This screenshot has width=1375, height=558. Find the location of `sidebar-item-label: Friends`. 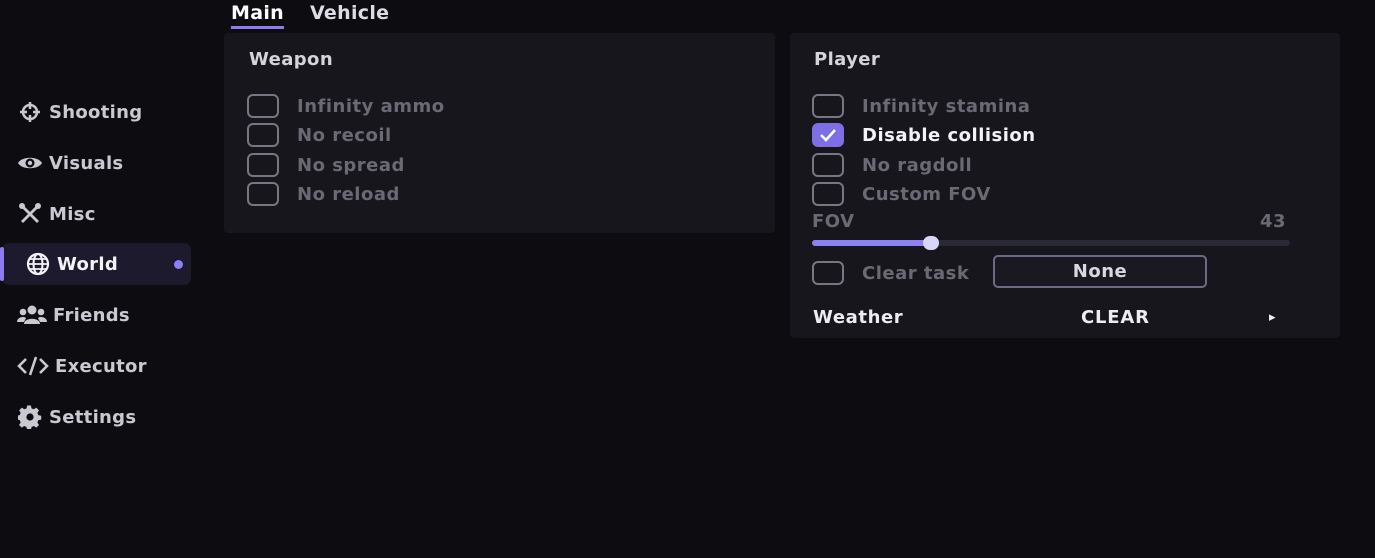

sidebar-item-label: Friends is located at coordinates (91, 315).